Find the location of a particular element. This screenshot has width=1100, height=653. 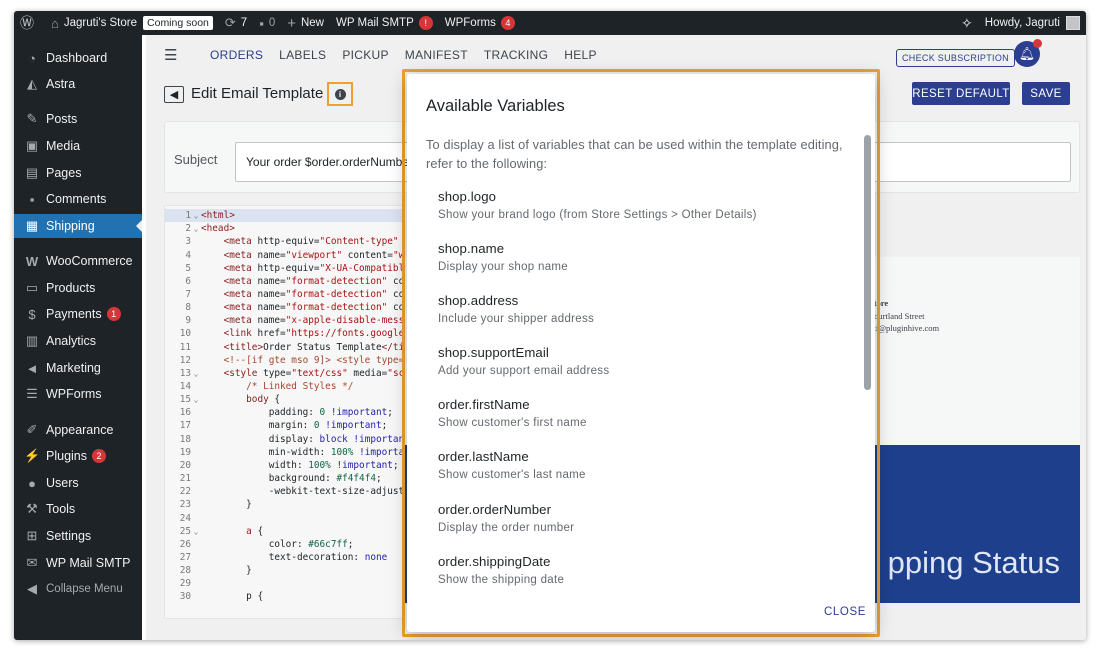

ai-sparkle-button: ✧ is located at coordinates (967, 23).